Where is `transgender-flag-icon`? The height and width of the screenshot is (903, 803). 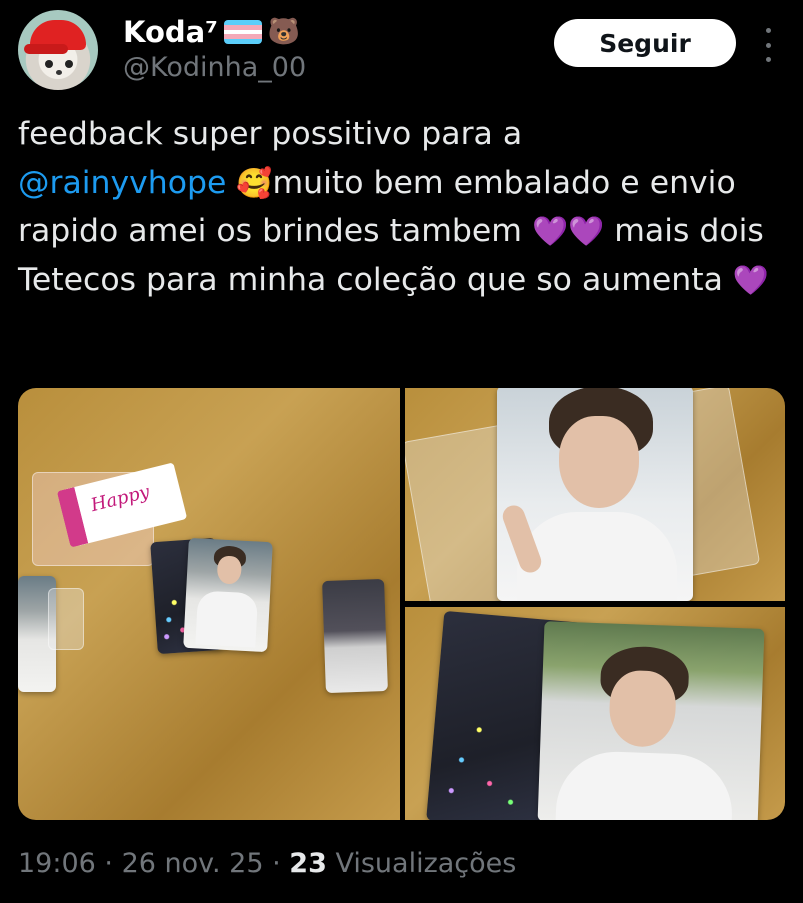 transgender-flag-icon is located at coordinates (242, 32).